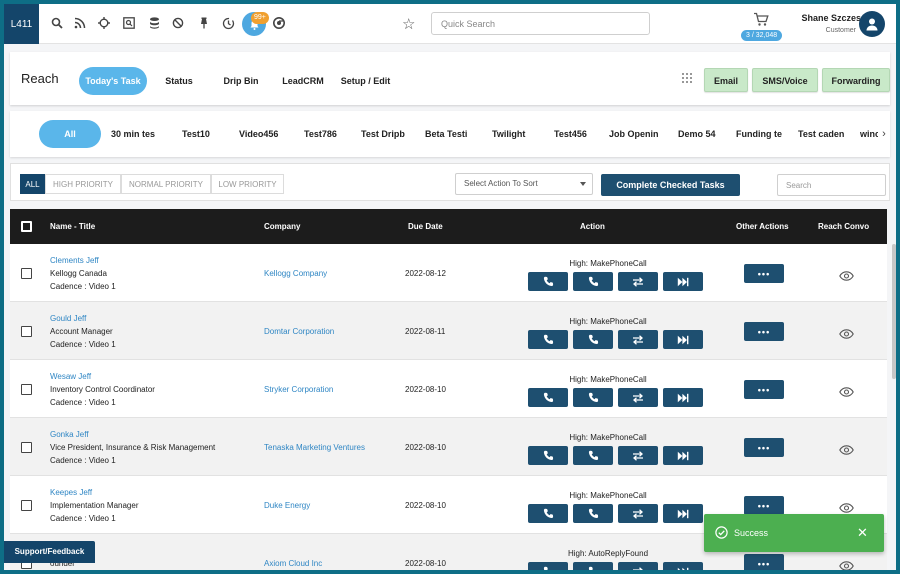  What do you see at coordinates (74, 260) in the screenshot?
I see `contact-name-link: Clements Jeff` at bounding box center [74, 260].